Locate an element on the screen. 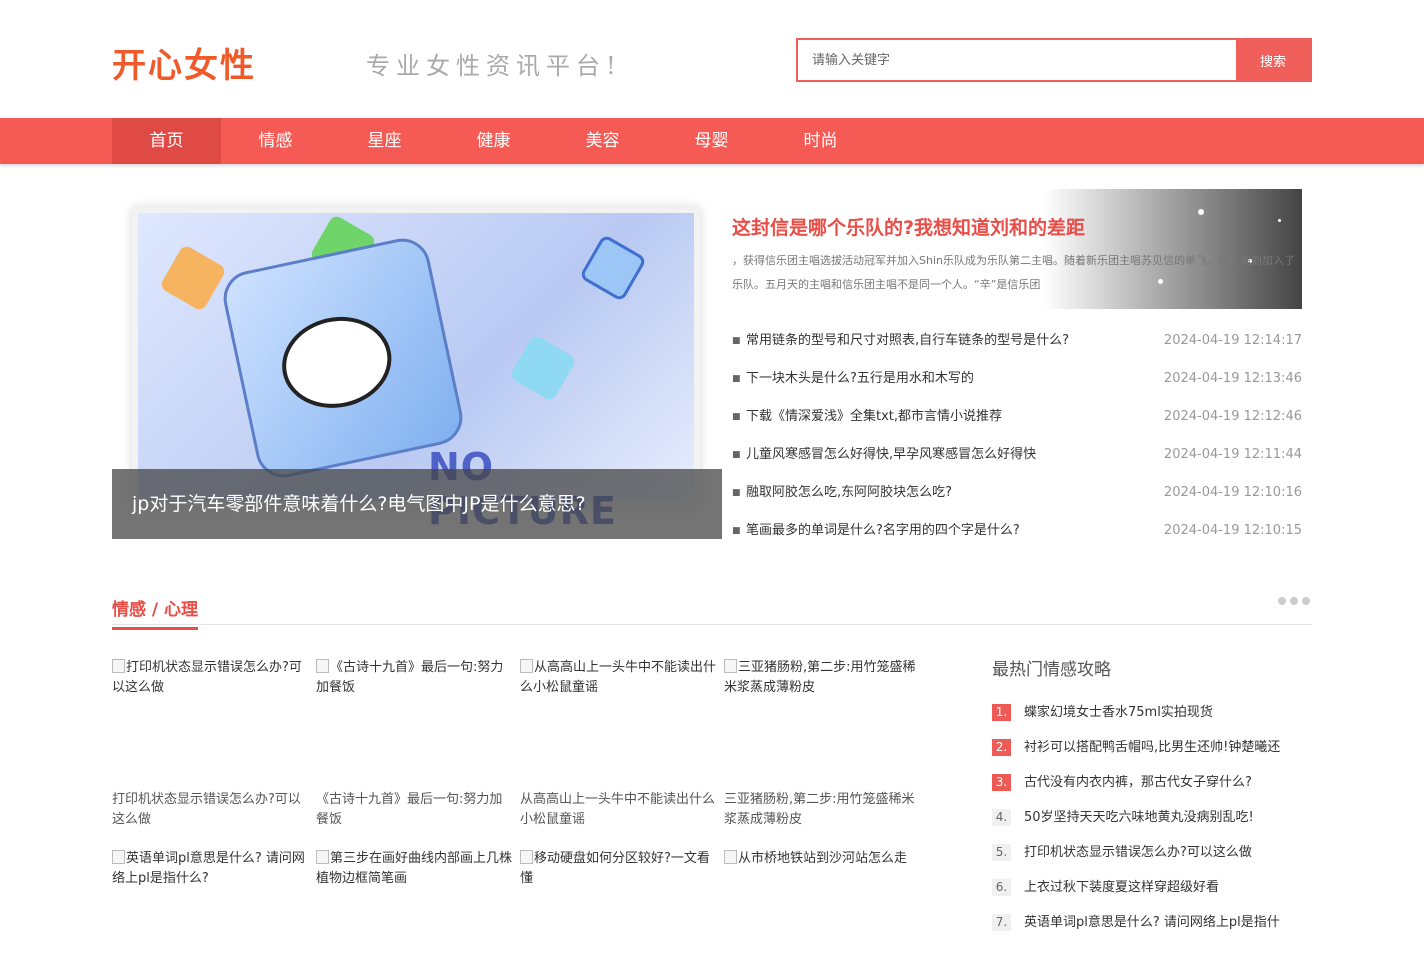 The image size is (1424, 969). hot-item-title: 上衣过秋下装度夏这样穿超级好看 is located at coordinates (1169, 887).